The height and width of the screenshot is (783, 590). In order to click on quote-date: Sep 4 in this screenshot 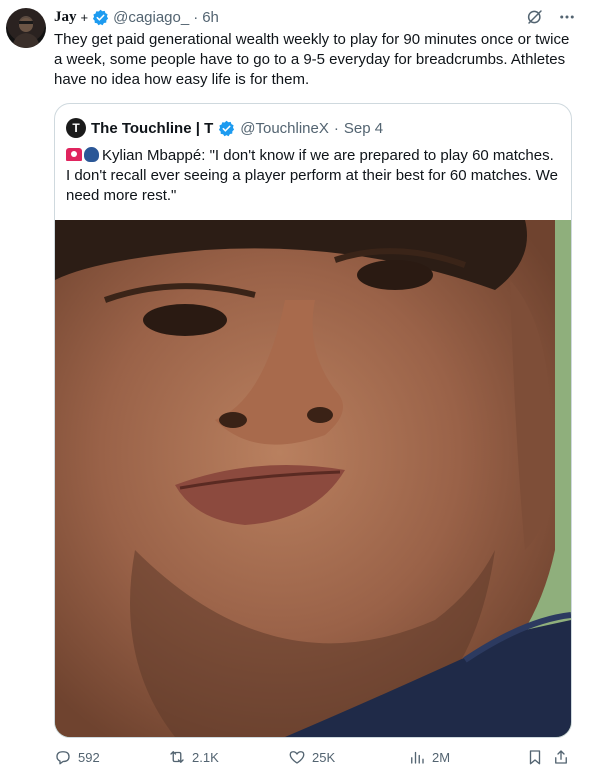, I will do `click(363, 128)`.